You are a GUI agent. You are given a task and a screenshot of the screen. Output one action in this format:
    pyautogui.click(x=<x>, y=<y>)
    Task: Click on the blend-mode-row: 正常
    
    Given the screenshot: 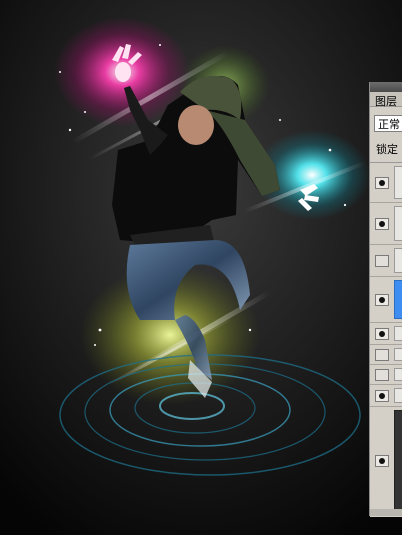 What is the action you would take?
    pyautogui.click(x=386, y=122)
    